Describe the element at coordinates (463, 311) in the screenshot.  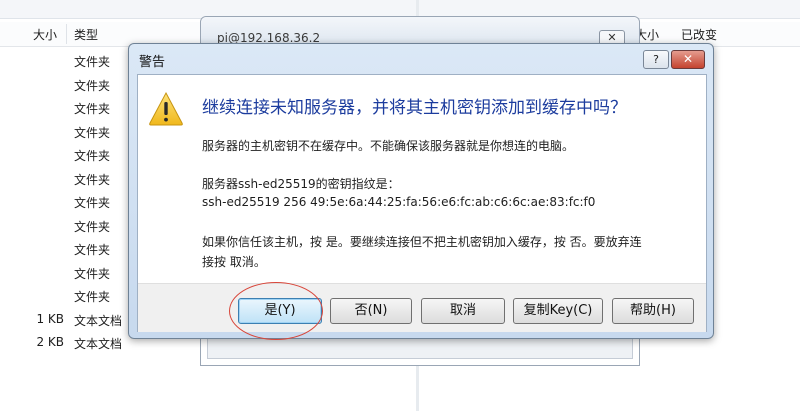
I see `cancel-button: 取消` at that location.